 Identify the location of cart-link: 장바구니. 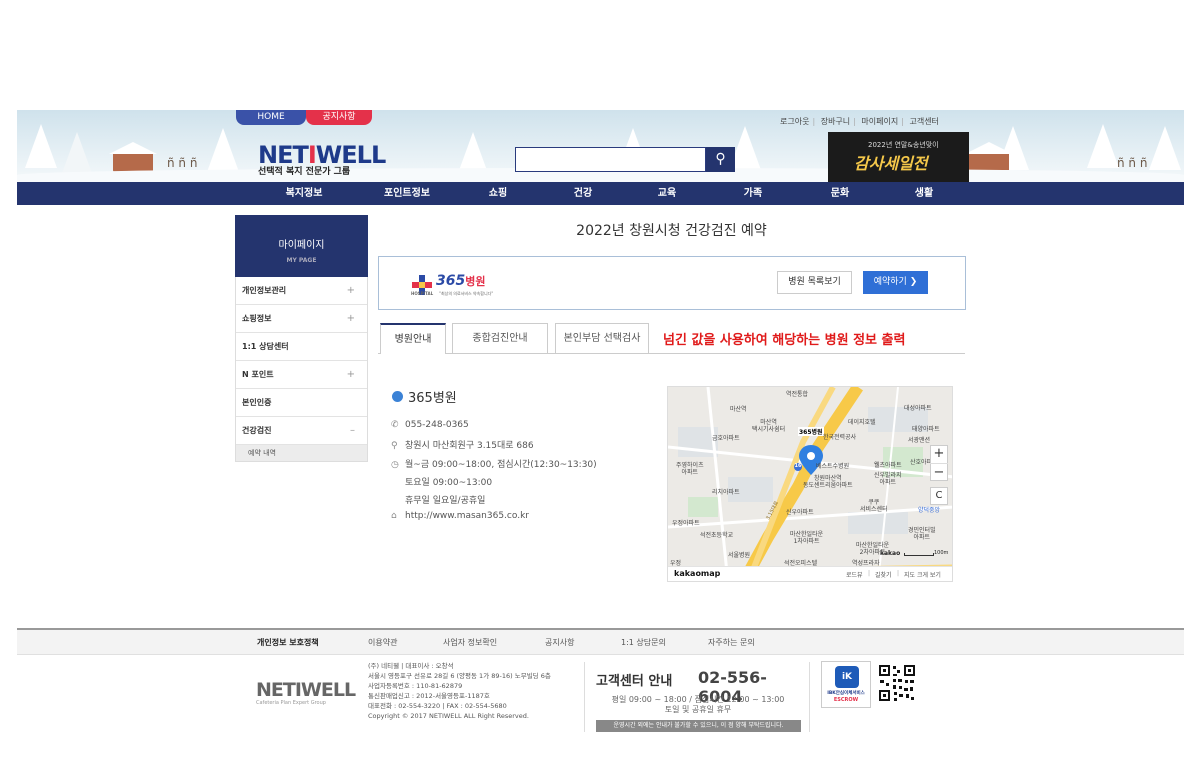
(835, 121).